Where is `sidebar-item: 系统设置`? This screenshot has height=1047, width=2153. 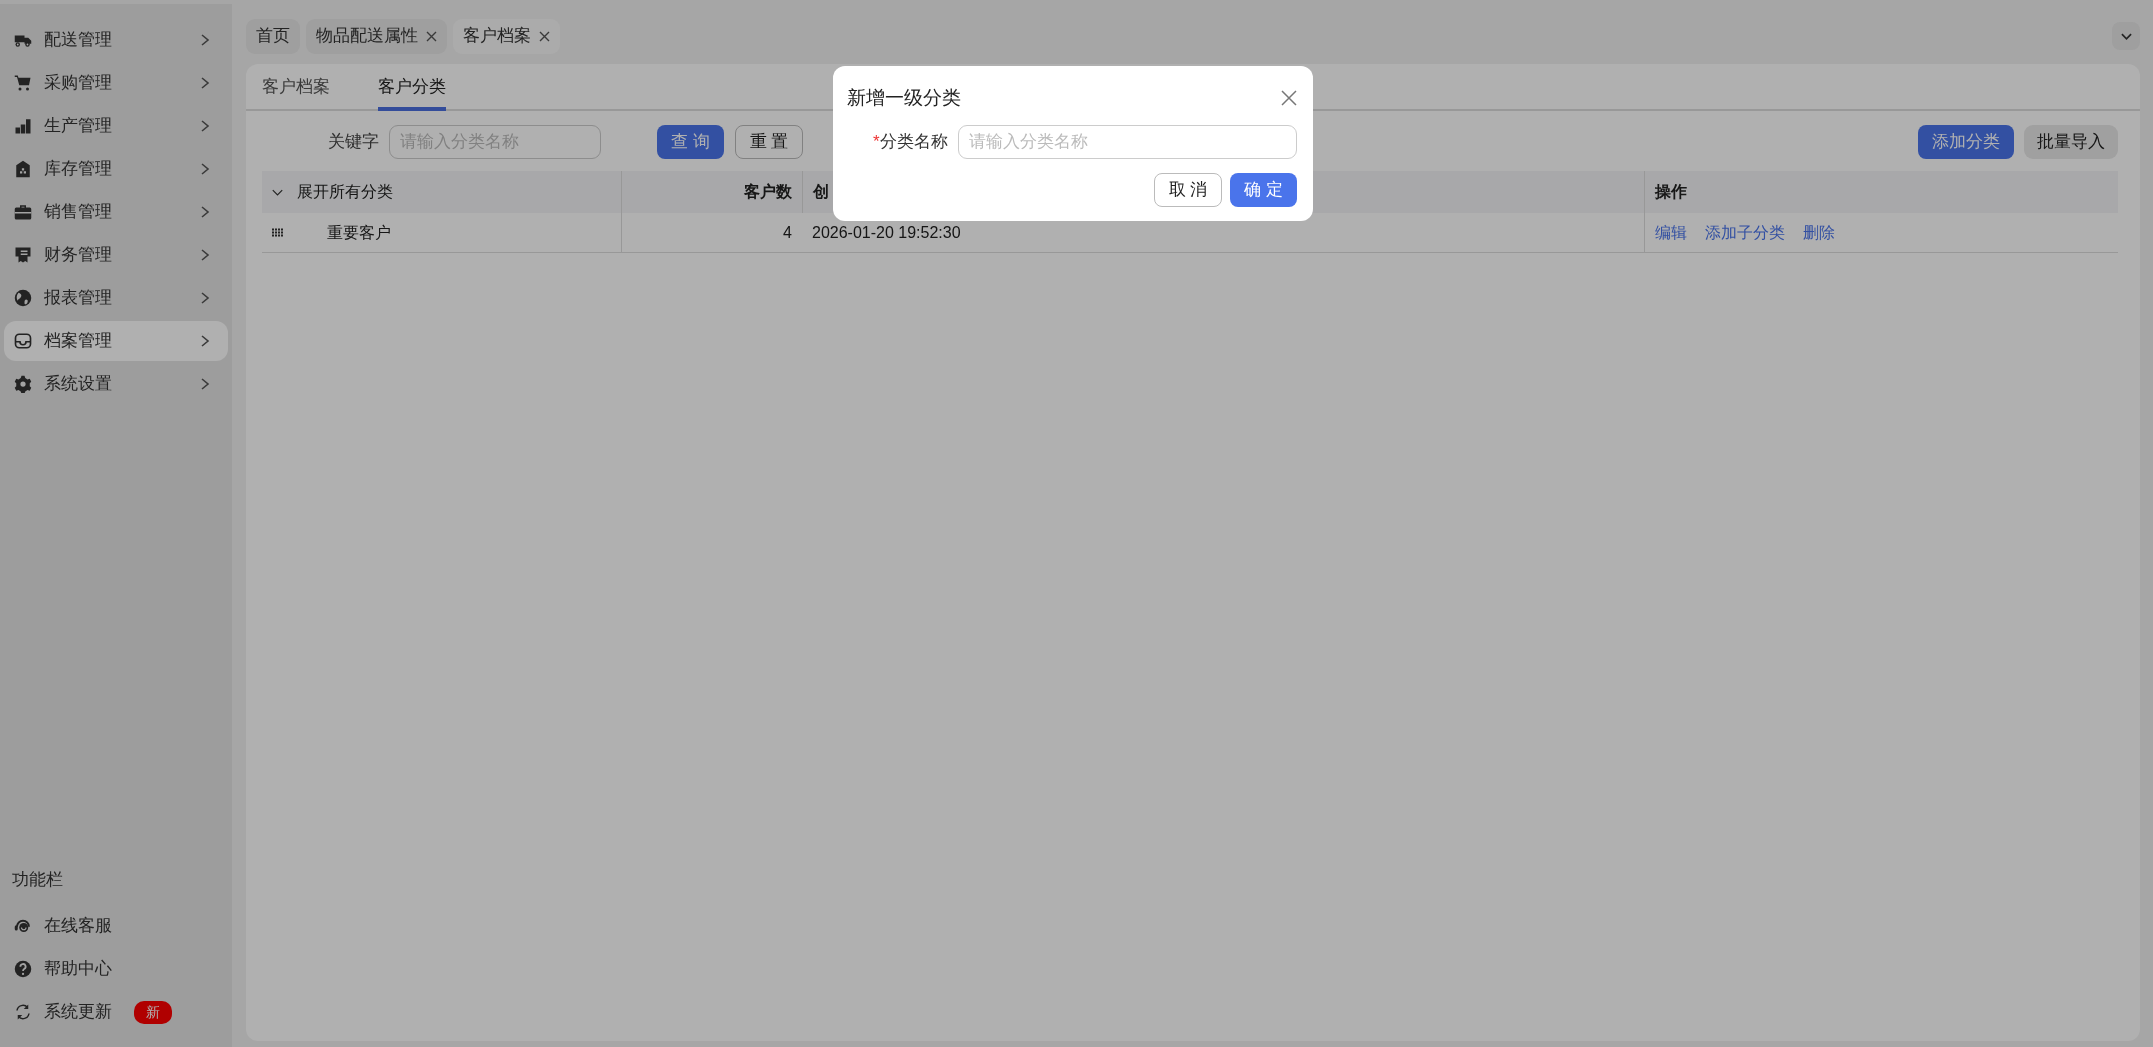
sidebar-item: 系统设置 is located at coordinates (116, 384).